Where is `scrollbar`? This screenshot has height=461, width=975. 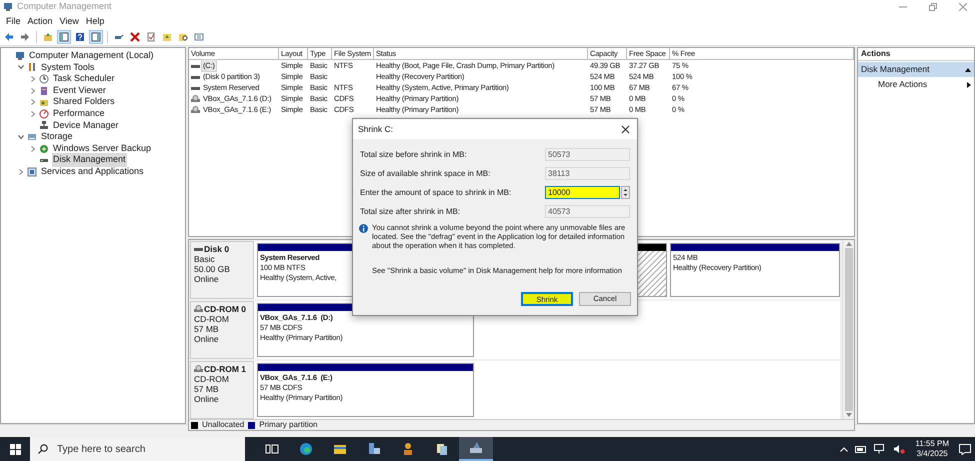
scrollbar is located at coordinates (848, 329).